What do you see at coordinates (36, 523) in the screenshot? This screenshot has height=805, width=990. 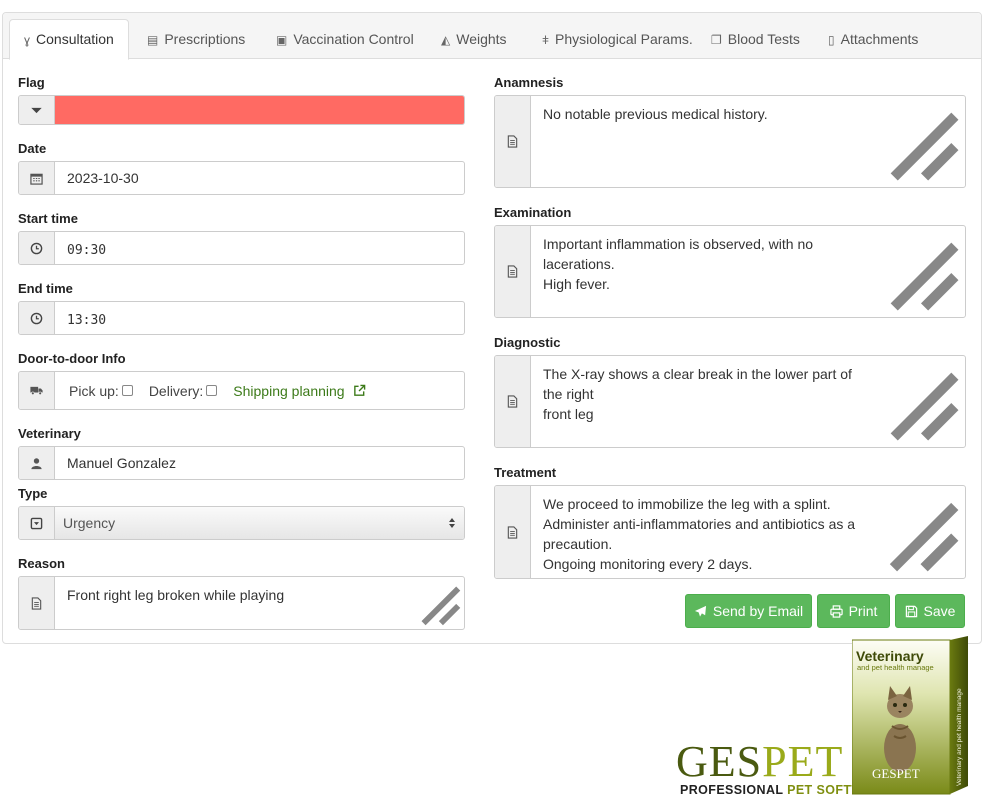 I see `caret-square-down-icon` at bounding box center [36, 523].